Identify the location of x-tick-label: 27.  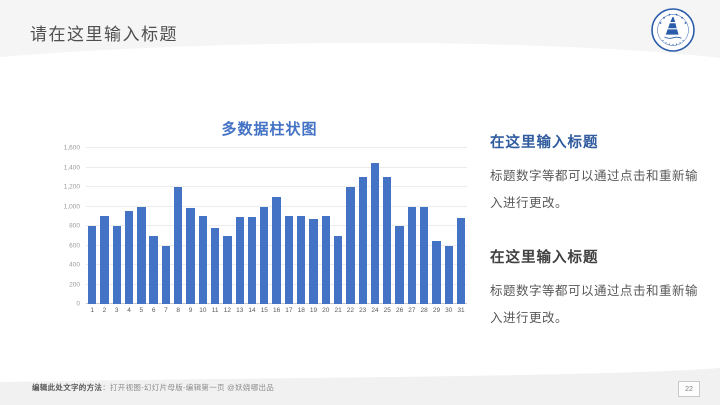
(412, 310).